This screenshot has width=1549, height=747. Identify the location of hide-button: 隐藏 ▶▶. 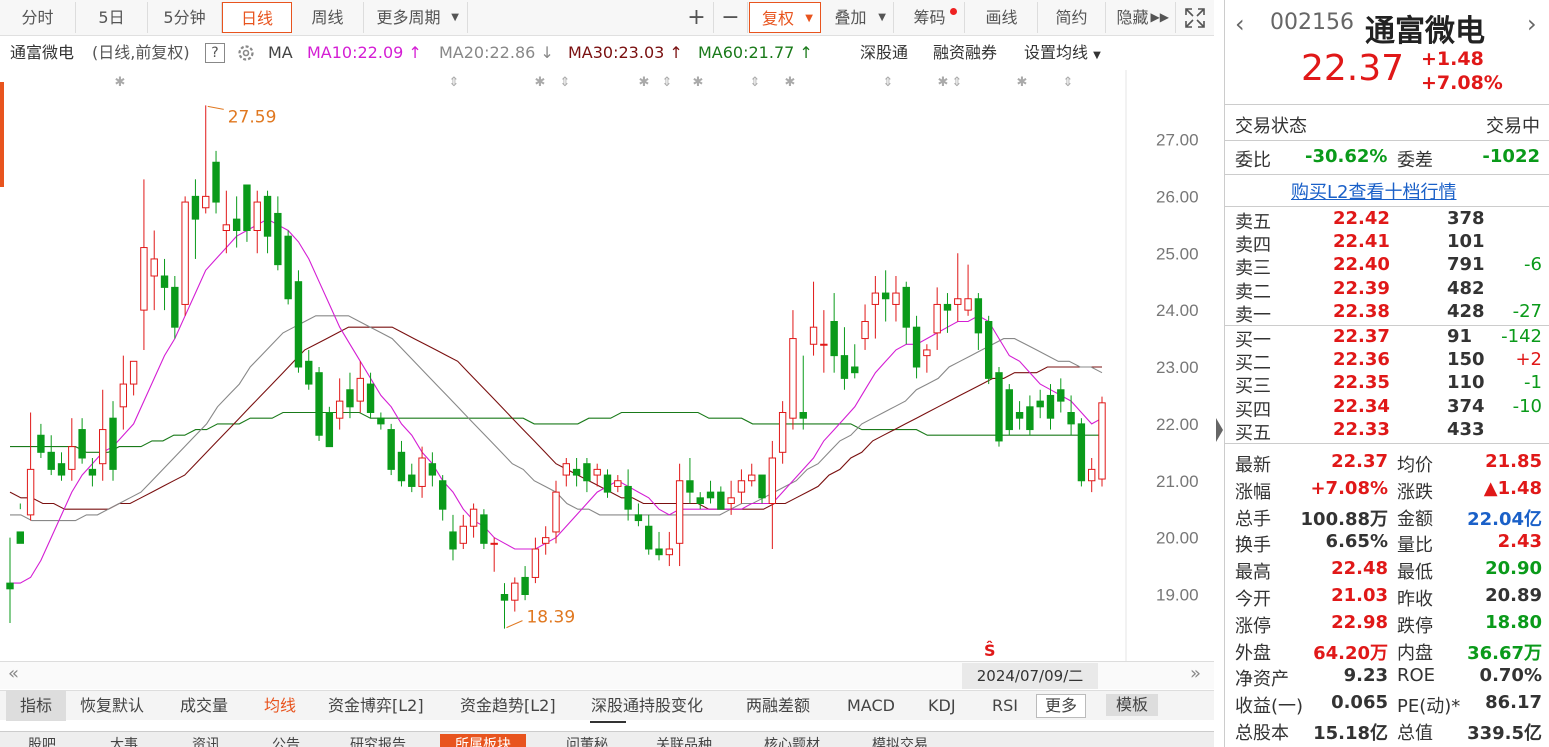
(1141, 17).